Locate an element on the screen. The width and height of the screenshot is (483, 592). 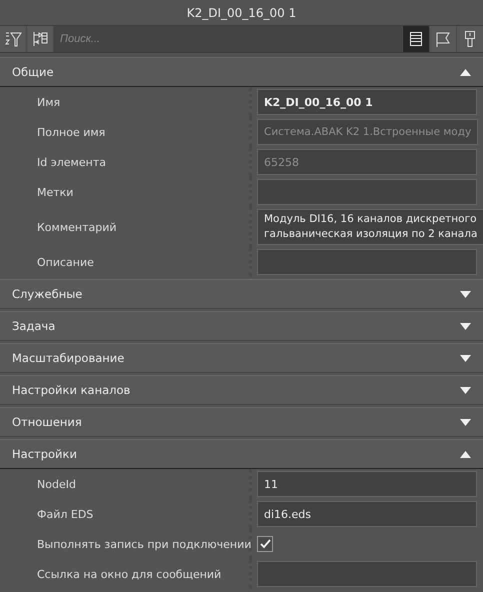
section-header: Настройки каналов is located at coordinates (241, 390).